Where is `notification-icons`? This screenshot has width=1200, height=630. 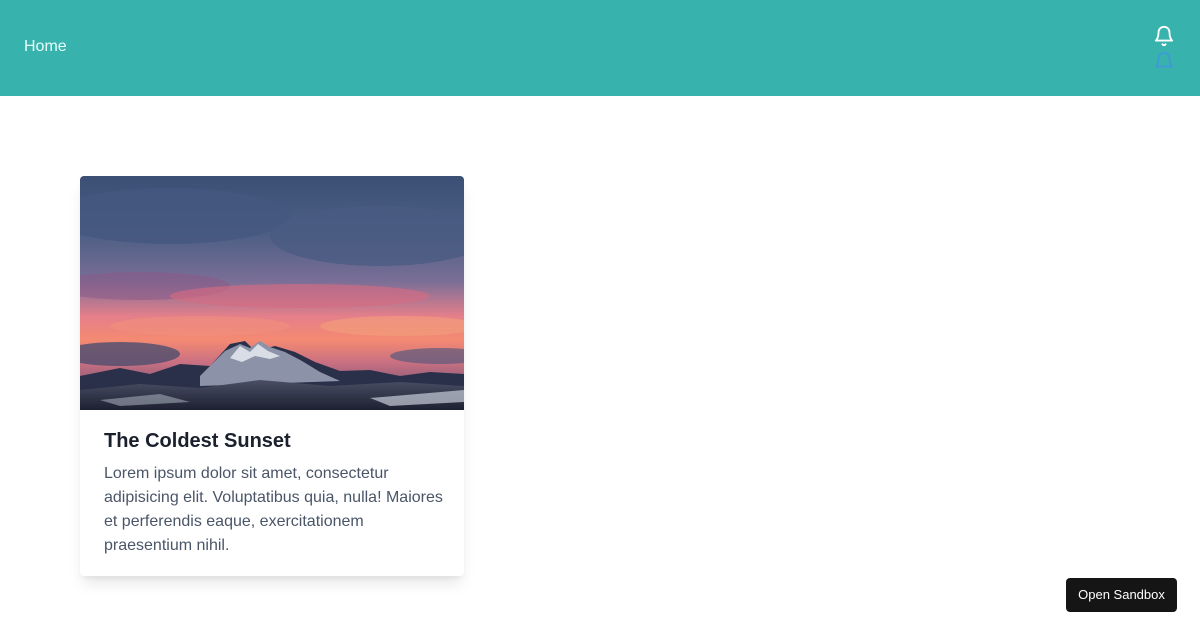 notification-icons is located at coordinates (1164, 49).